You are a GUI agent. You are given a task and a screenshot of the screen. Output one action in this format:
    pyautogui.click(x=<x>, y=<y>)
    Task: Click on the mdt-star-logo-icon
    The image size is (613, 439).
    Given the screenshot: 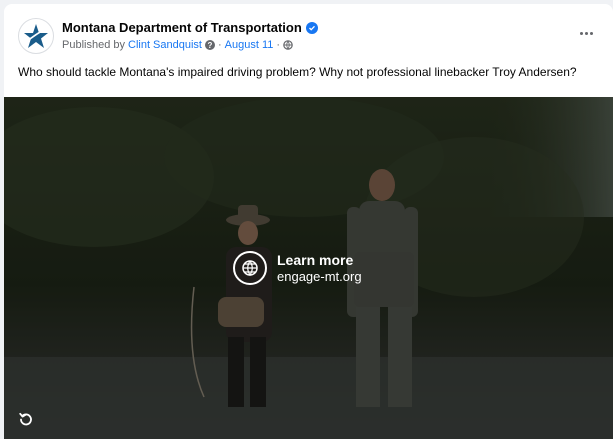 What is the action you would take?
    pyautogui.click(x=36, y=36)
    